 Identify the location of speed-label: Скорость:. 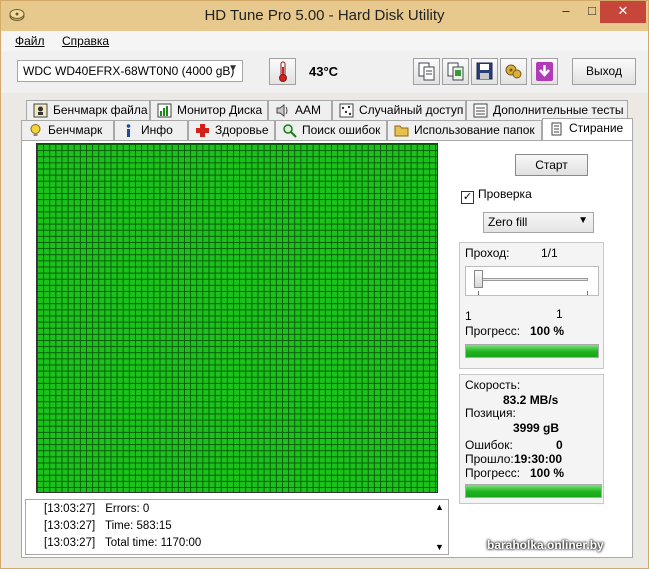
(493, 385).